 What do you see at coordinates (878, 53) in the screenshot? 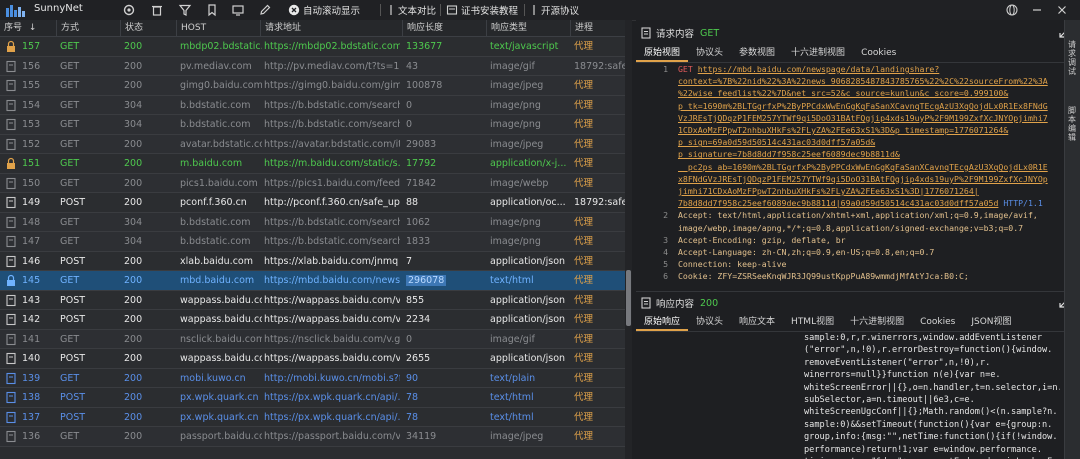
I see `tab-req-4: Cookies` at bounding box center [878, 53].